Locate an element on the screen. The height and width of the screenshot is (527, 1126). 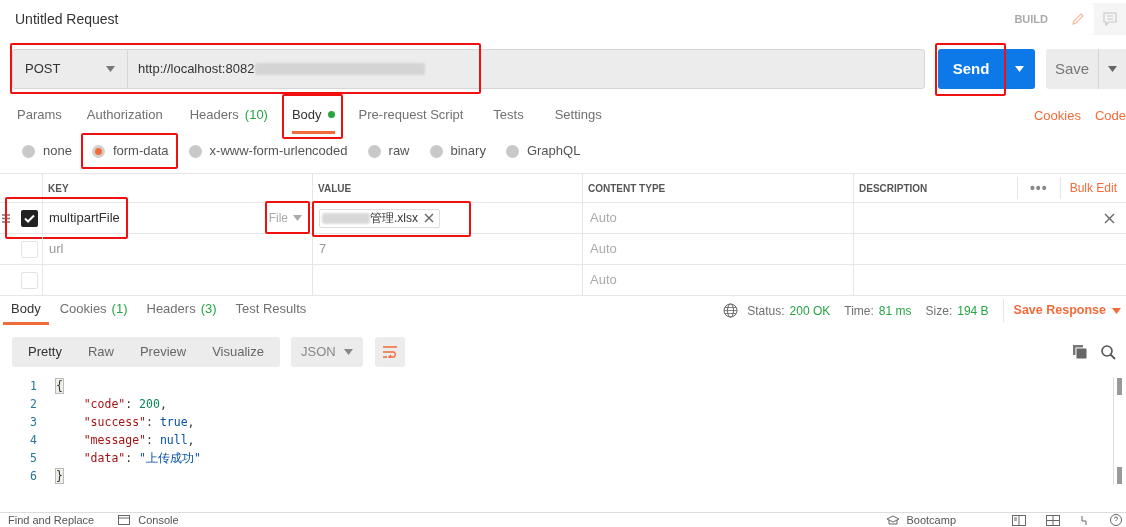
line-number: 6 is located at coordinates (33, 476).